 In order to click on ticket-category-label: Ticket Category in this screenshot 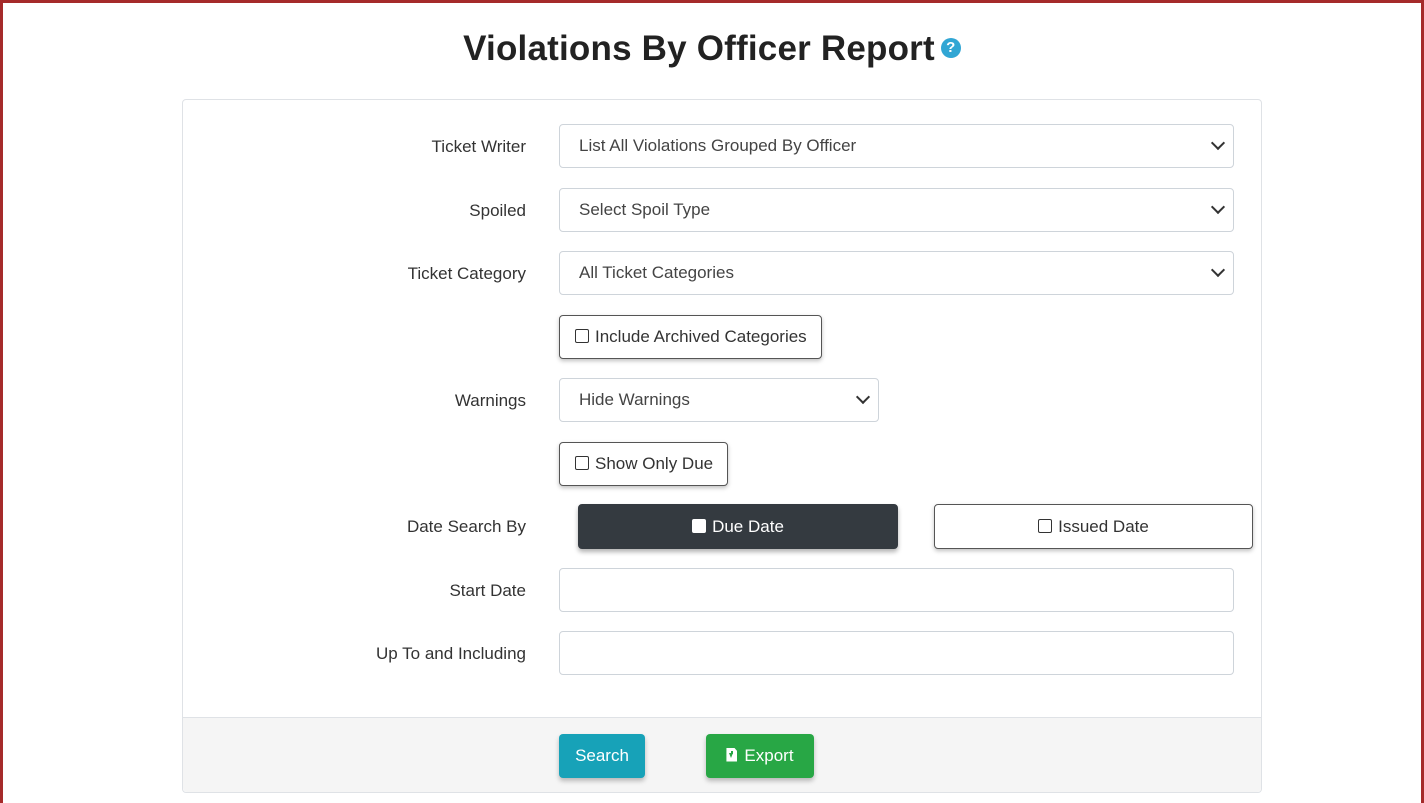, I will do `click(466, 273)`.